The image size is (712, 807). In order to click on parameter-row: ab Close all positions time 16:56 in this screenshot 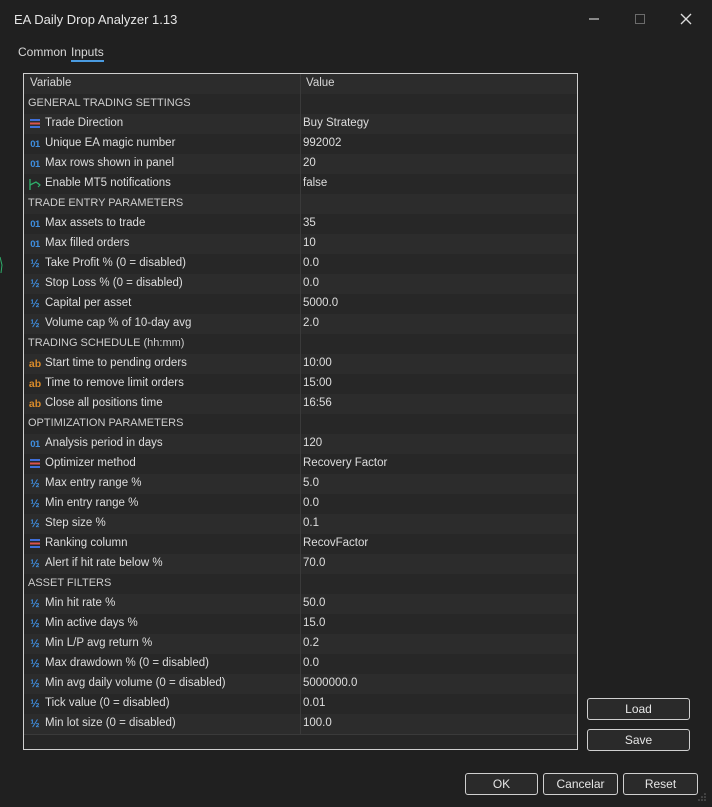, I will do `click(300, 404)`.